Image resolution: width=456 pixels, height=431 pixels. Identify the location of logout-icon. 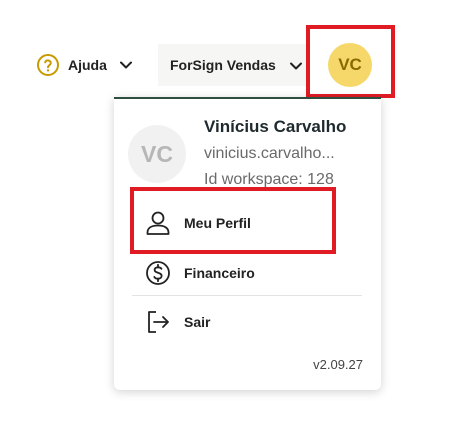
(158, 322).